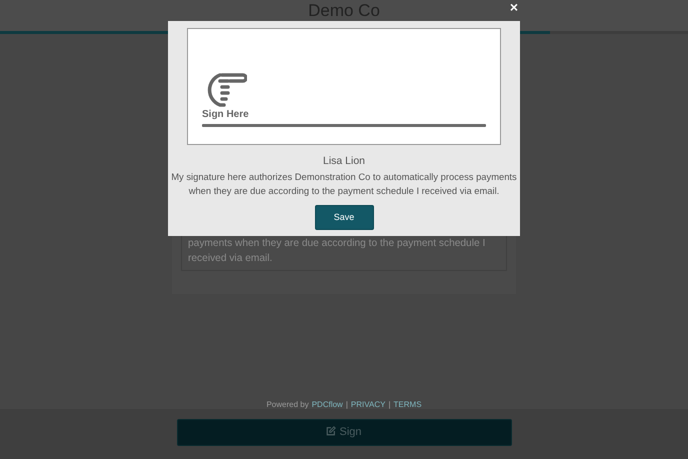  Describe the element at coordinates (408, 405) in the screenshot. I see `footer-link: TERMS` at that location.